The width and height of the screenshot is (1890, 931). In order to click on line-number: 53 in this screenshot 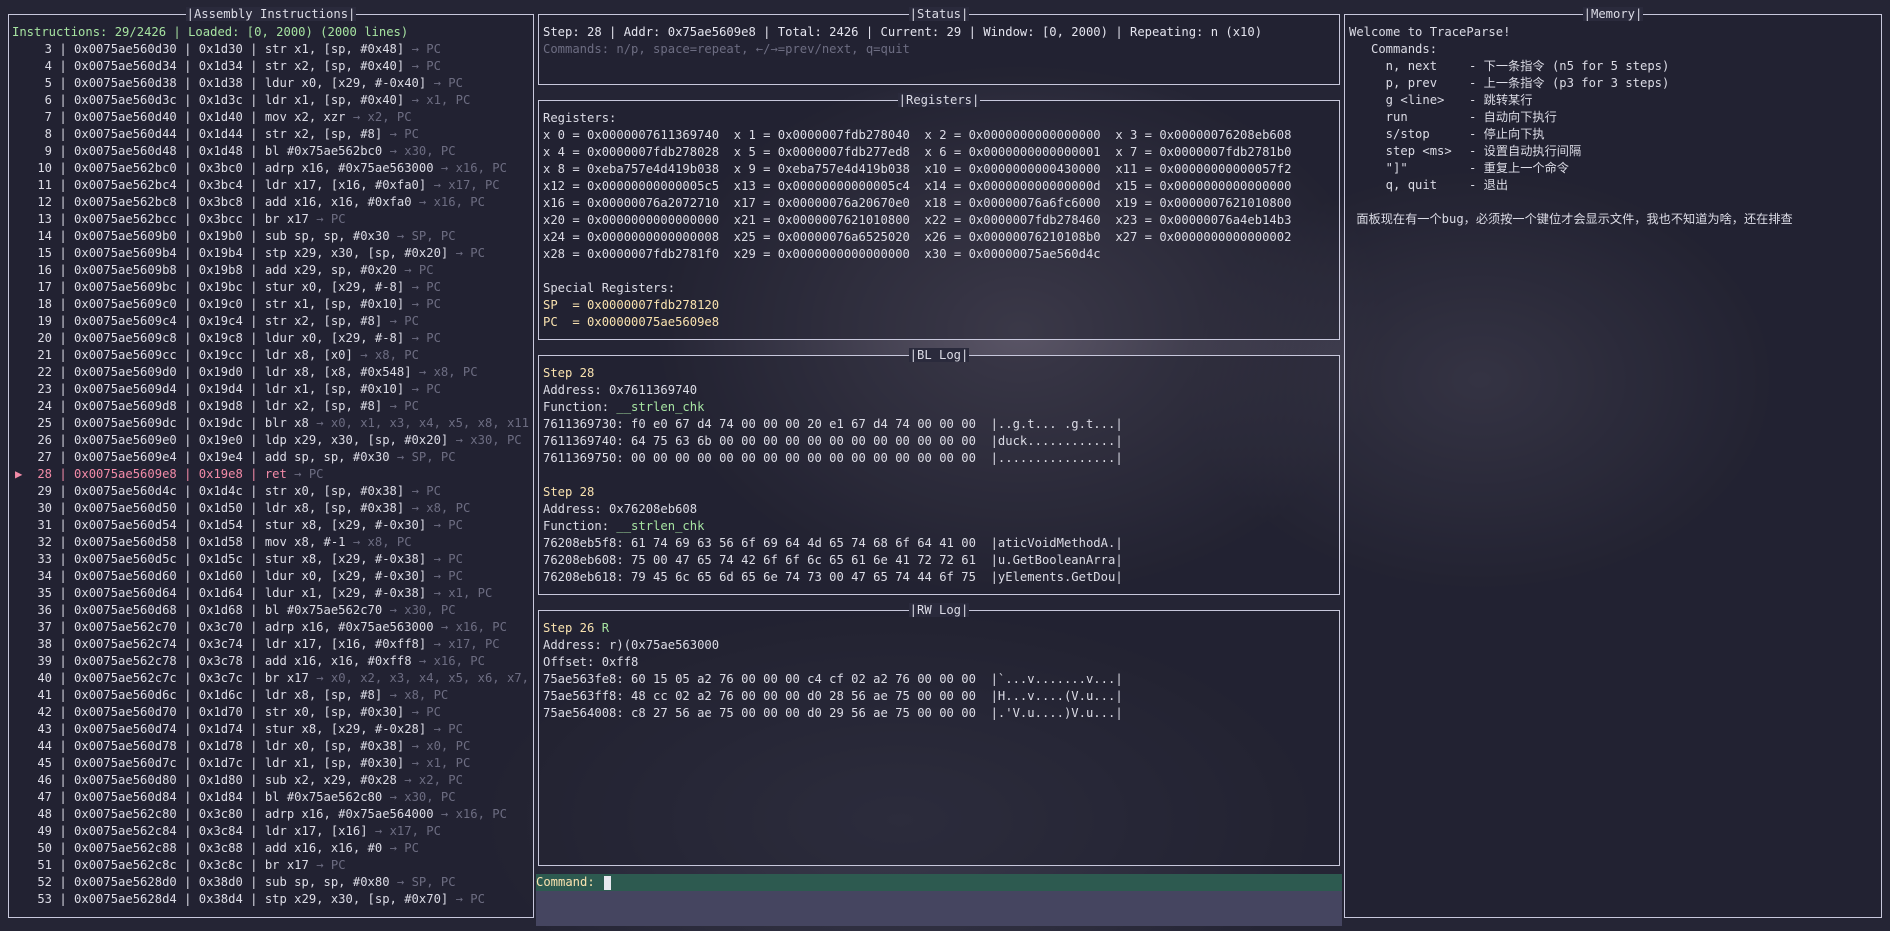, I will do `click(44, 899)`.